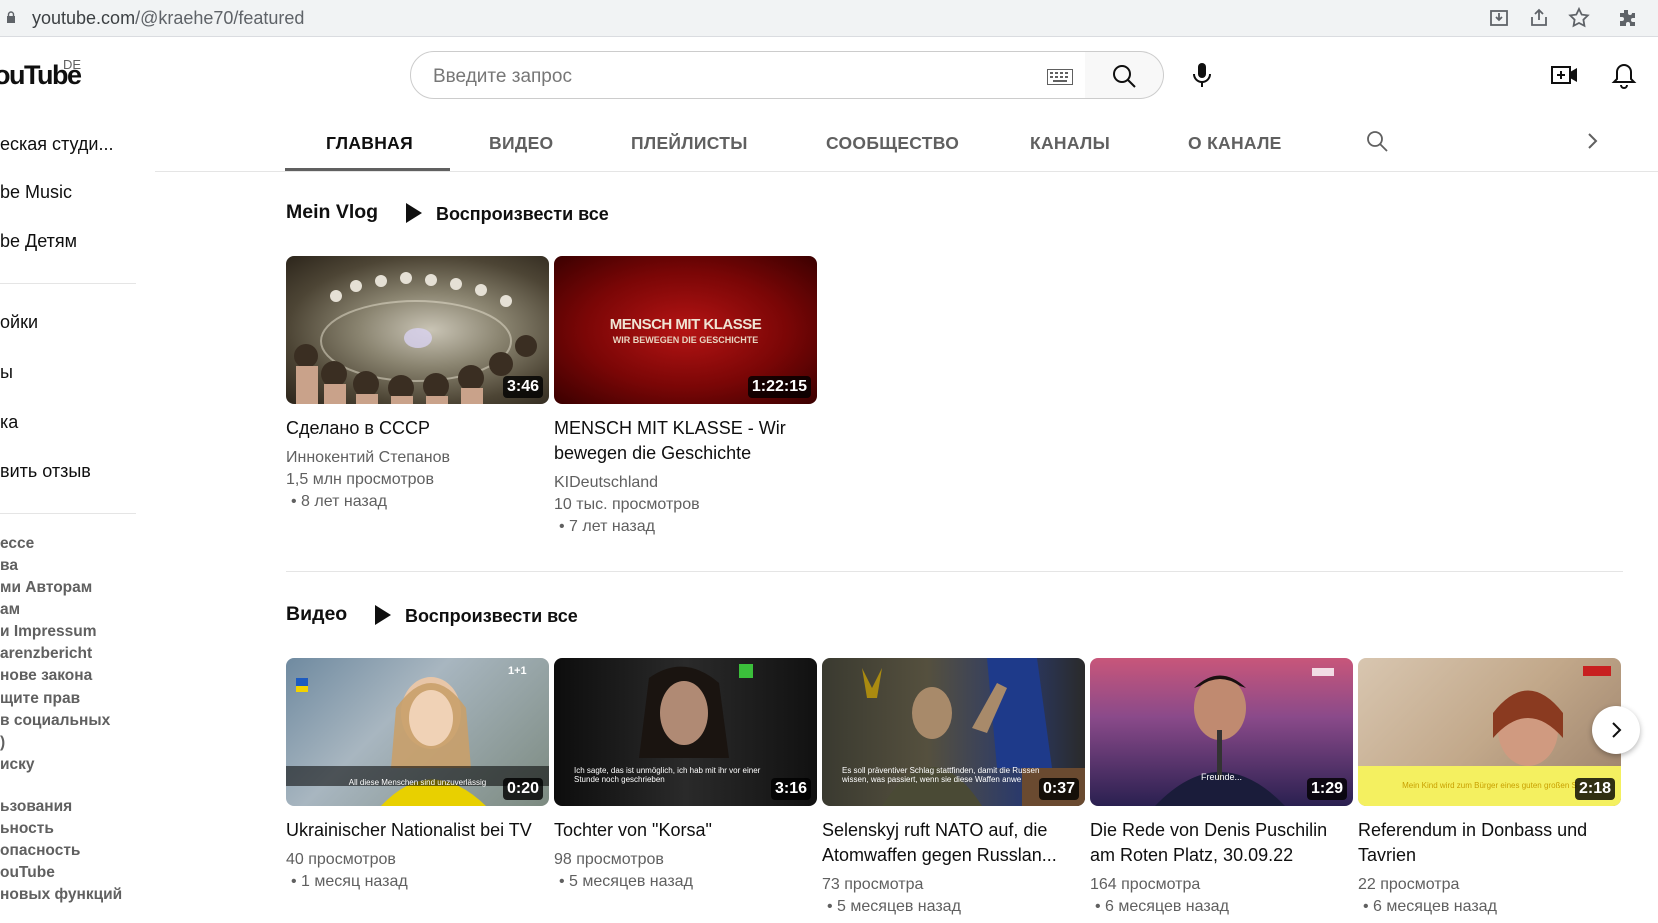 This screenshot has height=923, width=1658. I want to click on footer-link: ва, so click(9, 566).